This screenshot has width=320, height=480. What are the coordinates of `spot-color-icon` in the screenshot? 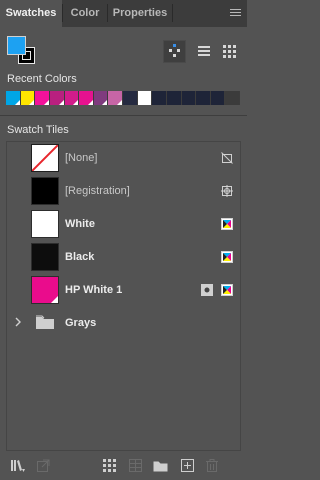 It's located at (207, 290).